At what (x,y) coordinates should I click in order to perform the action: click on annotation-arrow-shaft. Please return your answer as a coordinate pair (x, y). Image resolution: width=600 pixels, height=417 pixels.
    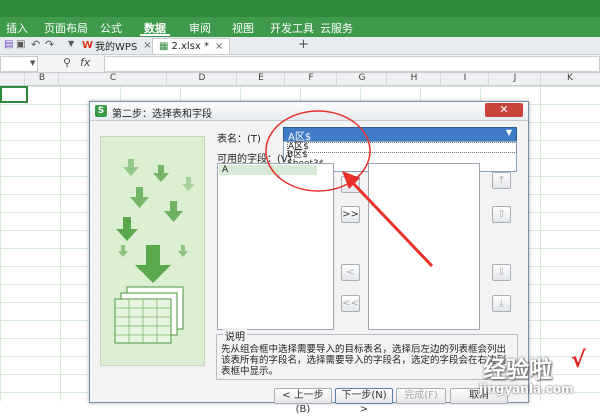
    Looking at the image, I should click on (391, 223).